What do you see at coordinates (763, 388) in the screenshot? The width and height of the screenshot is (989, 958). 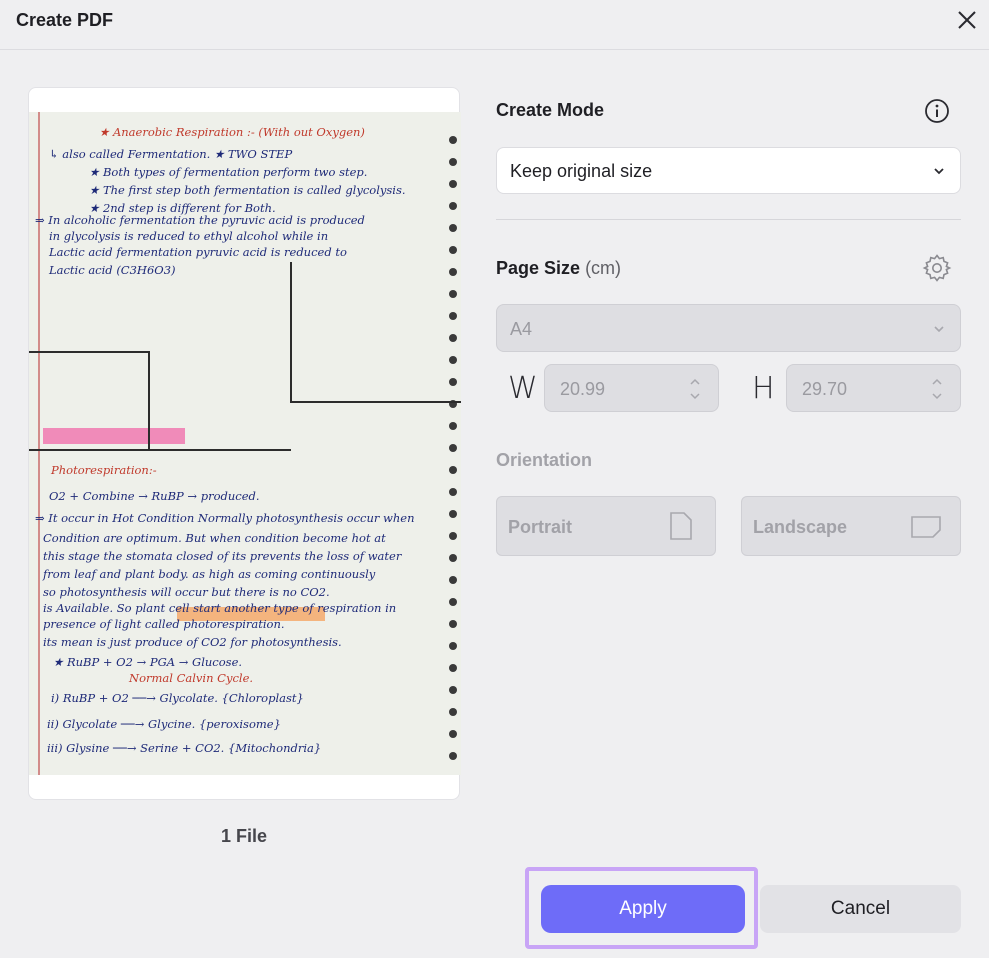 I see `height-label: H` at bounding box center [763, 388].